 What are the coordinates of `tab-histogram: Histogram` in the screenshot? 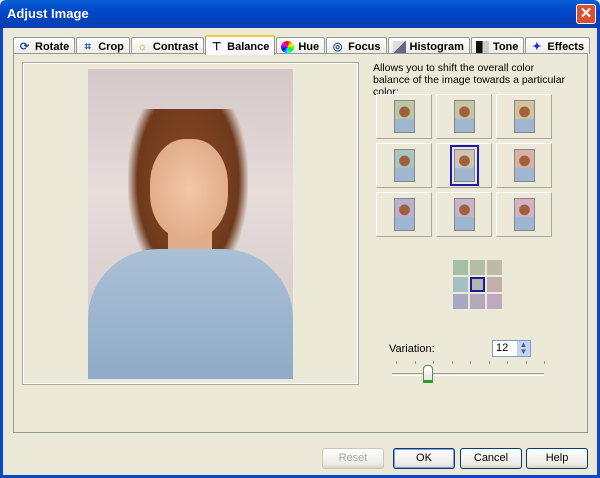 It's located at (428, 45).